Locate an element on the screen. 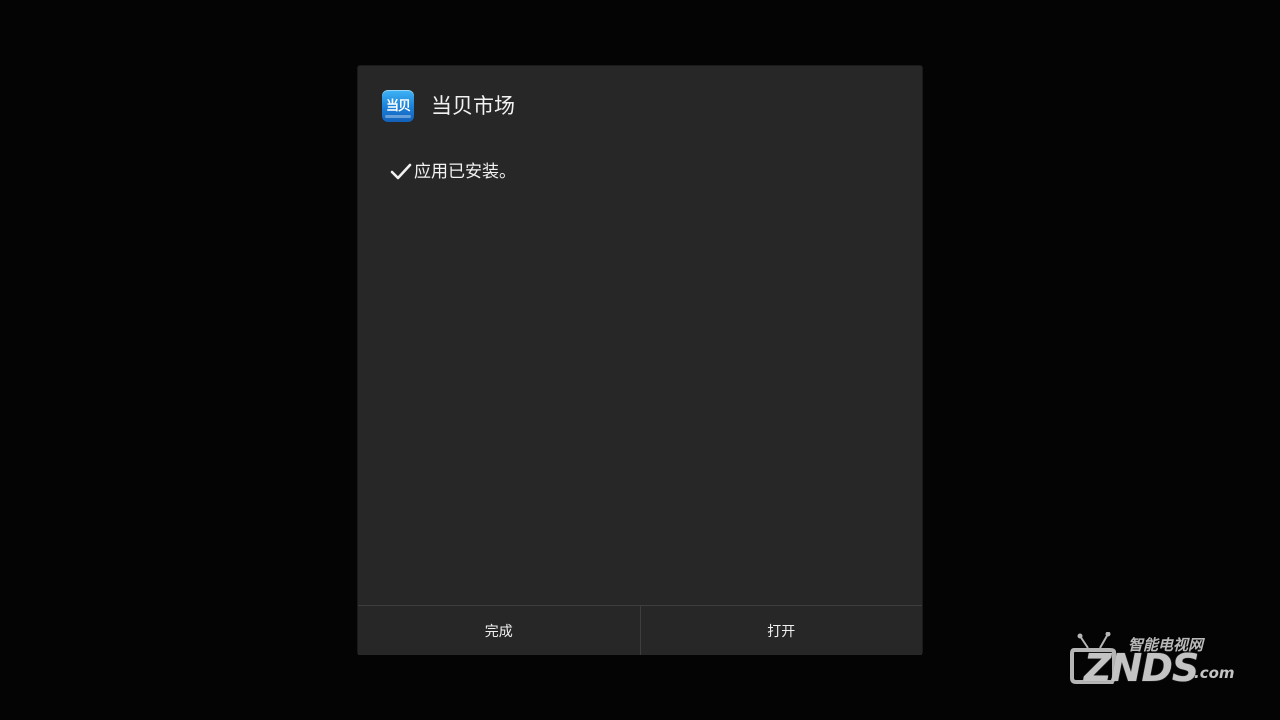  dangbei-app-icon: 当贝 is located at coordinates (398, 106).